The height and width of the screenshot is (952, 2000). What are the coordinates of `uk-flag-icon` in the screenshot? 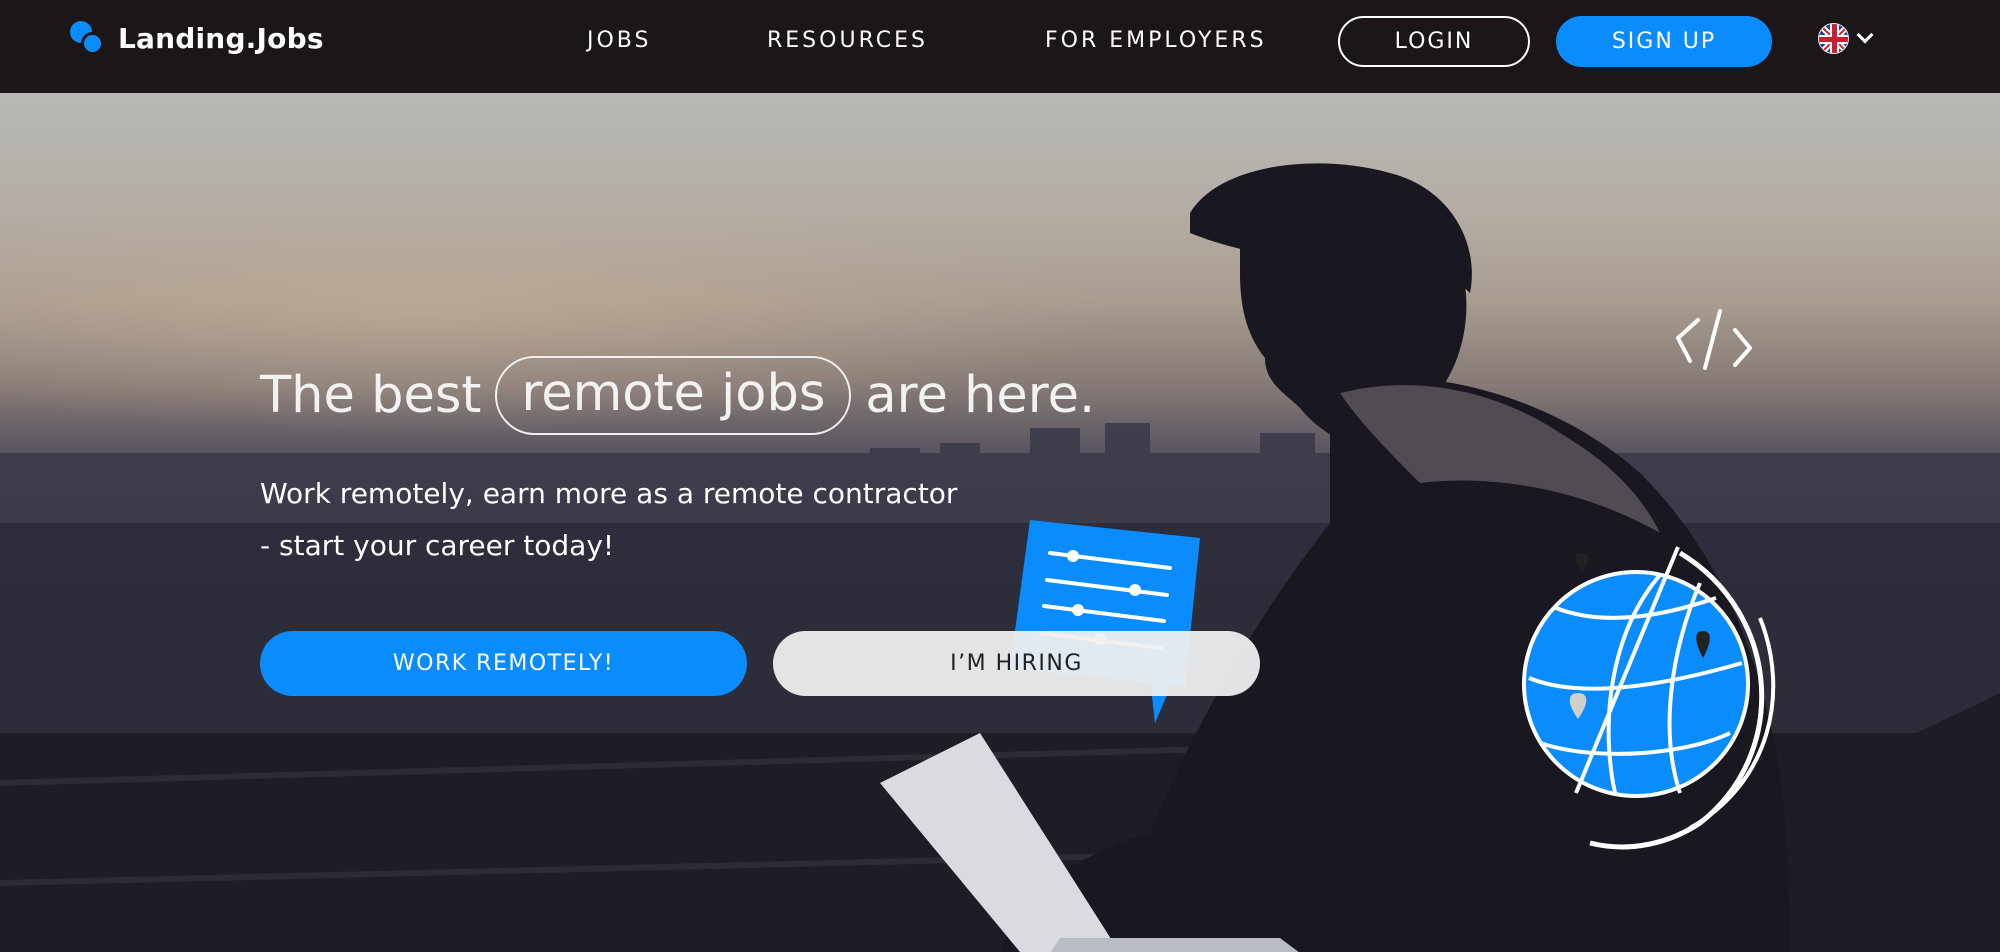 It's located at (1833, 38).